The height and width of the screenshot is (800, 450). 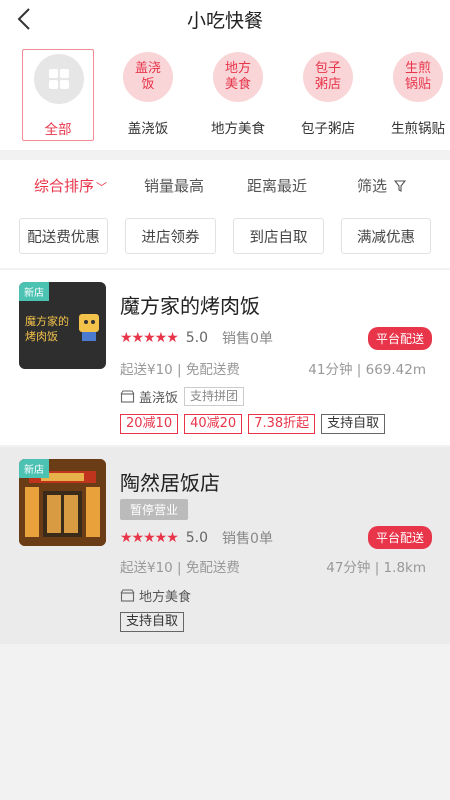 I want to click on category-local-food: 地方美食 地方美食, so click(x=238, y=95).